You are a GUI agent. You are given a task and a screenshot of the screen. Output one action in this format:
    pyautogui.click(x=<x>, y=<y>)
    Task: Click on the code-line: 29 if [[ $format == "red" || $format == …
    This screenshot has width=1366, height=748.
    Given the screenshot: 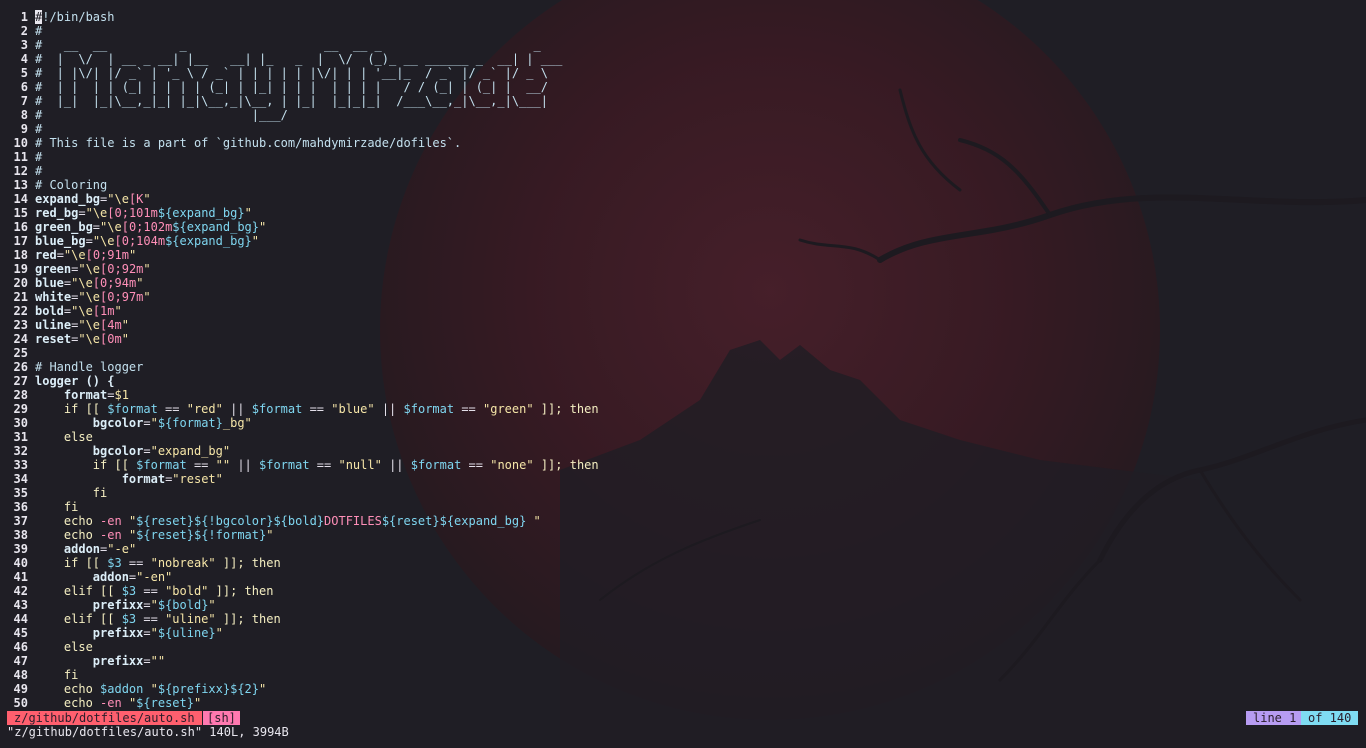 What is the action you would take?
    pyautogui.click(x=683, y=409)
    